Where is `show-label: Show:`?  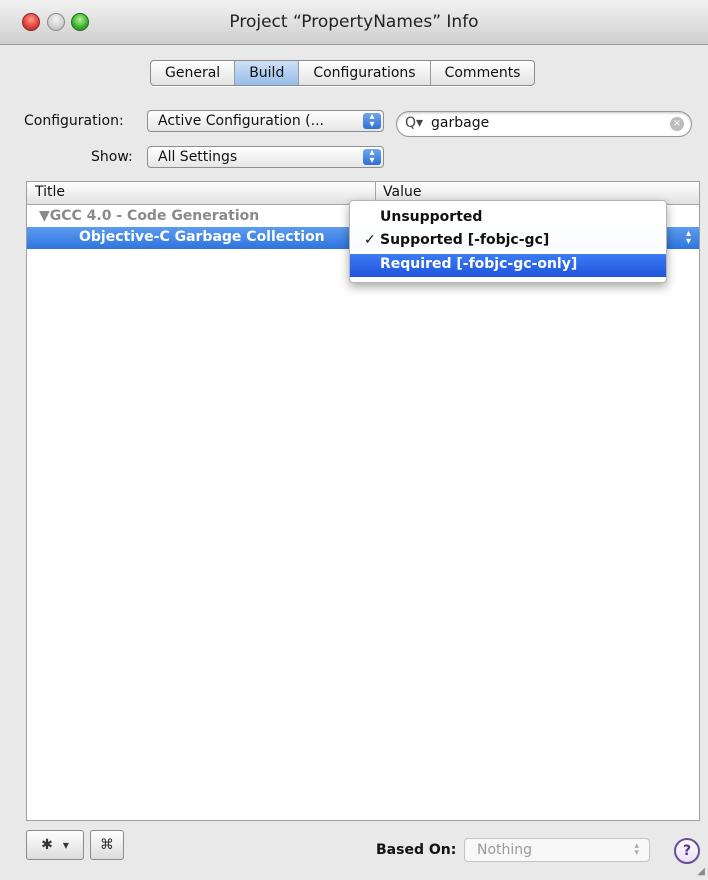 show-label: Show: is located at coordinates (112, 157).